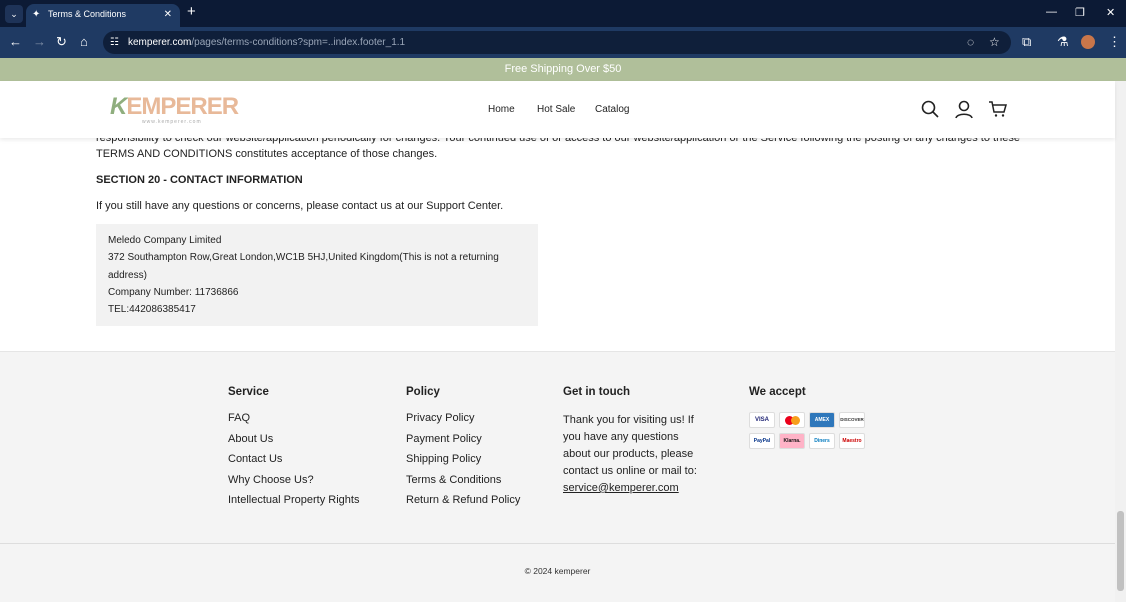  Describe the element at coordinates (762, 420) in the screenshot. I see `visa-icon: VISA` at that location.